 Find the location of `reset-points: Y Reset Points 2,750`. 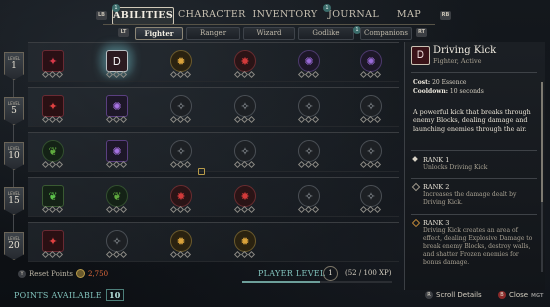

reset-points: Y Reset Points 2,750 is located at coordinates (63, 273).